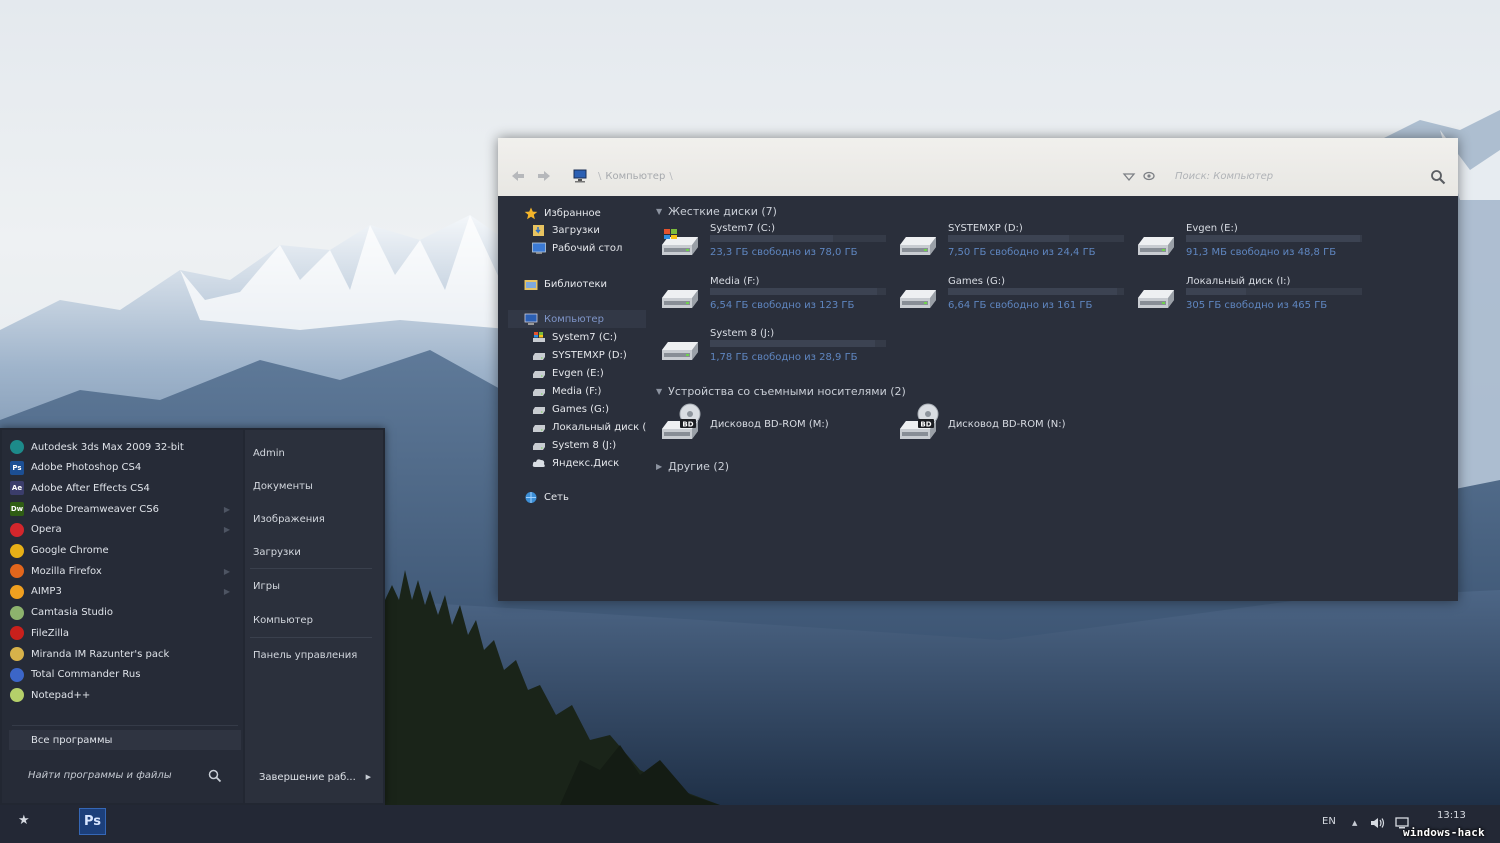  I want to click on nav-label: Избранное, so click(572, 213).